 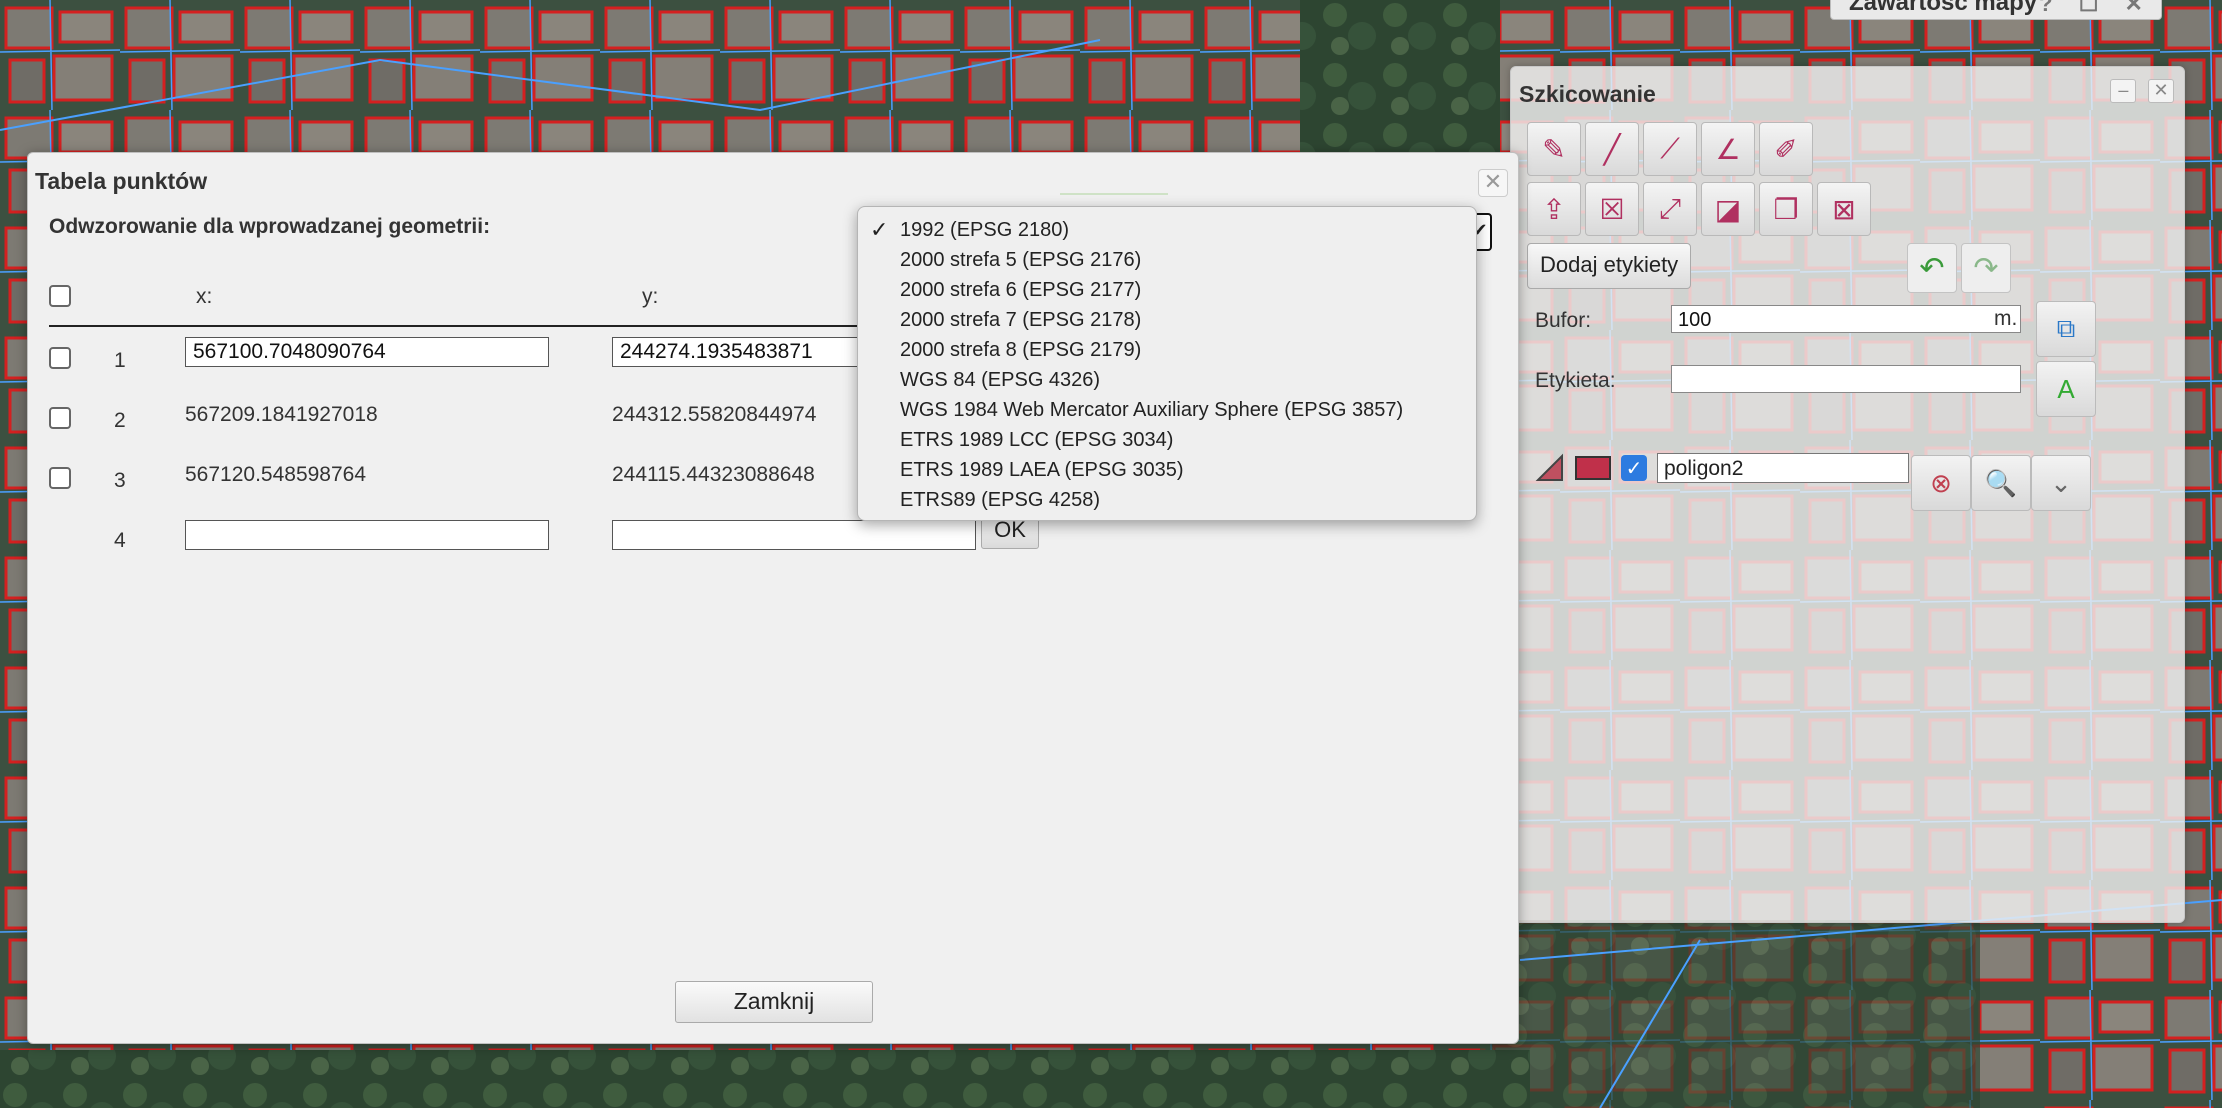 I want to click on x-value: 567209.1841927018, so click(x=281, y=415).